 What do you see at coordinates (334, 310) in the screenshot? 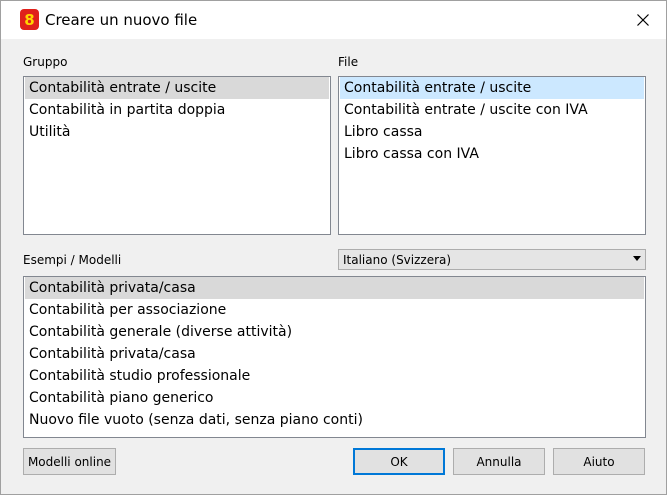
I see `list-item: Contabilità per associazione` at bounding box center [334, 310].